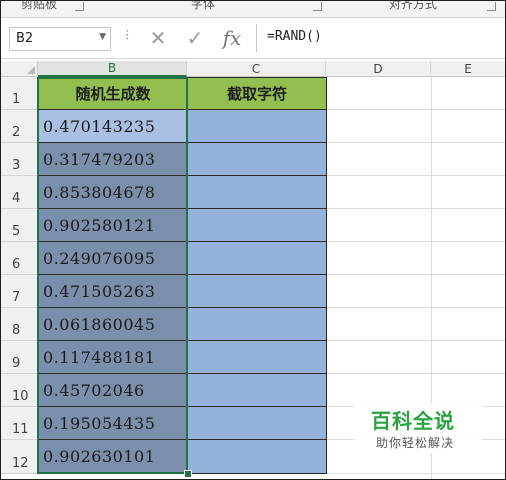 This screenshot has width=506, height=480. Describe the element at coordinates (113, 192) in the screenshot. I see `cell-b4: 0.853804678` at that location.